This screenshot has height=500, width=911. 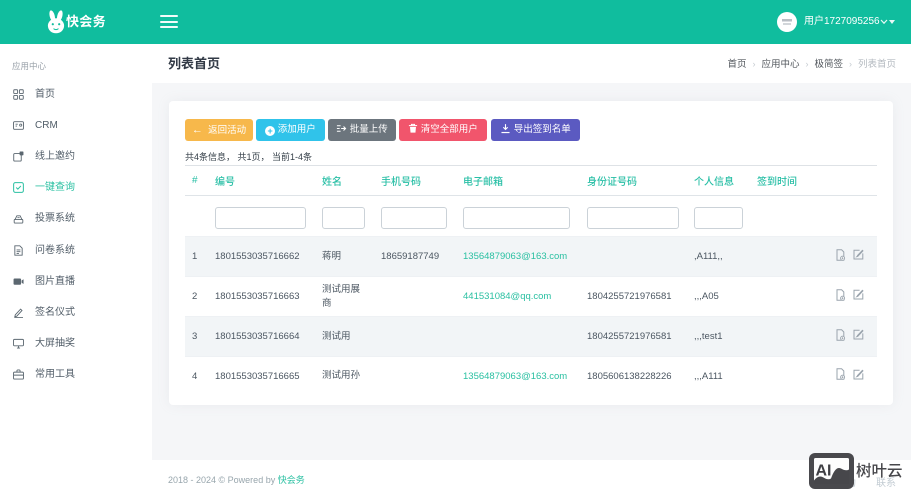 I want to click on svg-text: 树叶云, so click(x=879, y=470).